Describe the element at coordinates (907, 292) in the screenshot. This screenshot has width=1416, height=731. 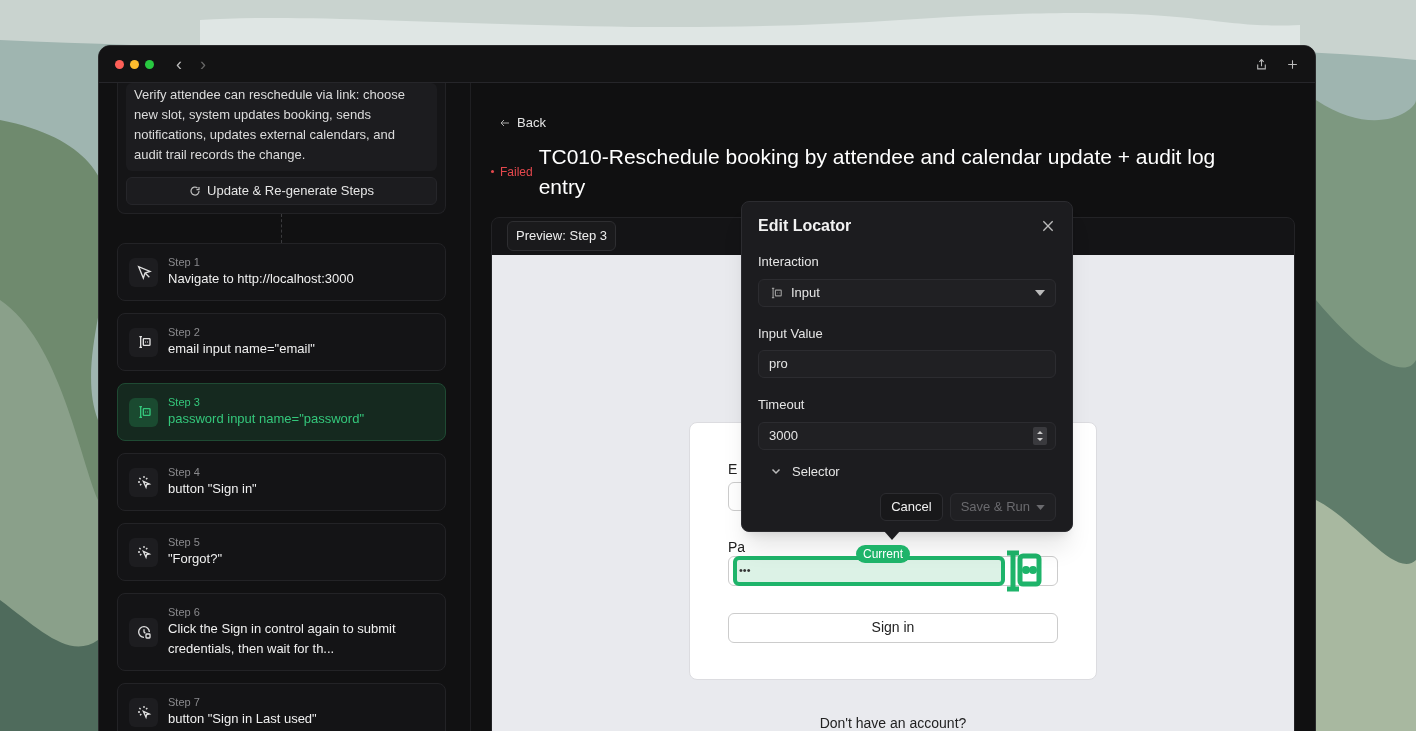
I see `interaction-select: Input` at that location.